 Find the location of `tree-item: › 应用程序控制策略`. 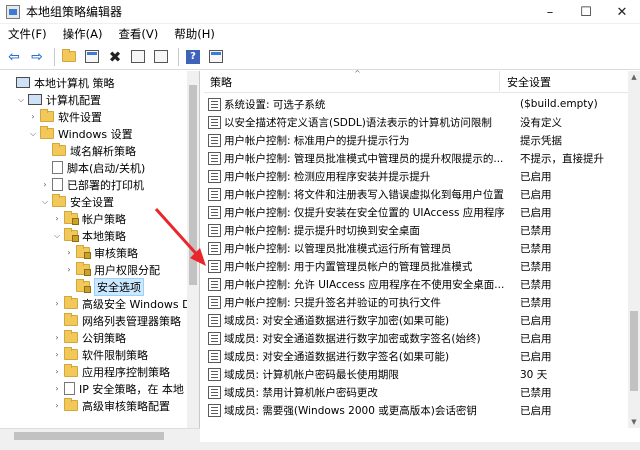

tree-item: › 应用程序控制策略 is located at coordinates (111, 371).